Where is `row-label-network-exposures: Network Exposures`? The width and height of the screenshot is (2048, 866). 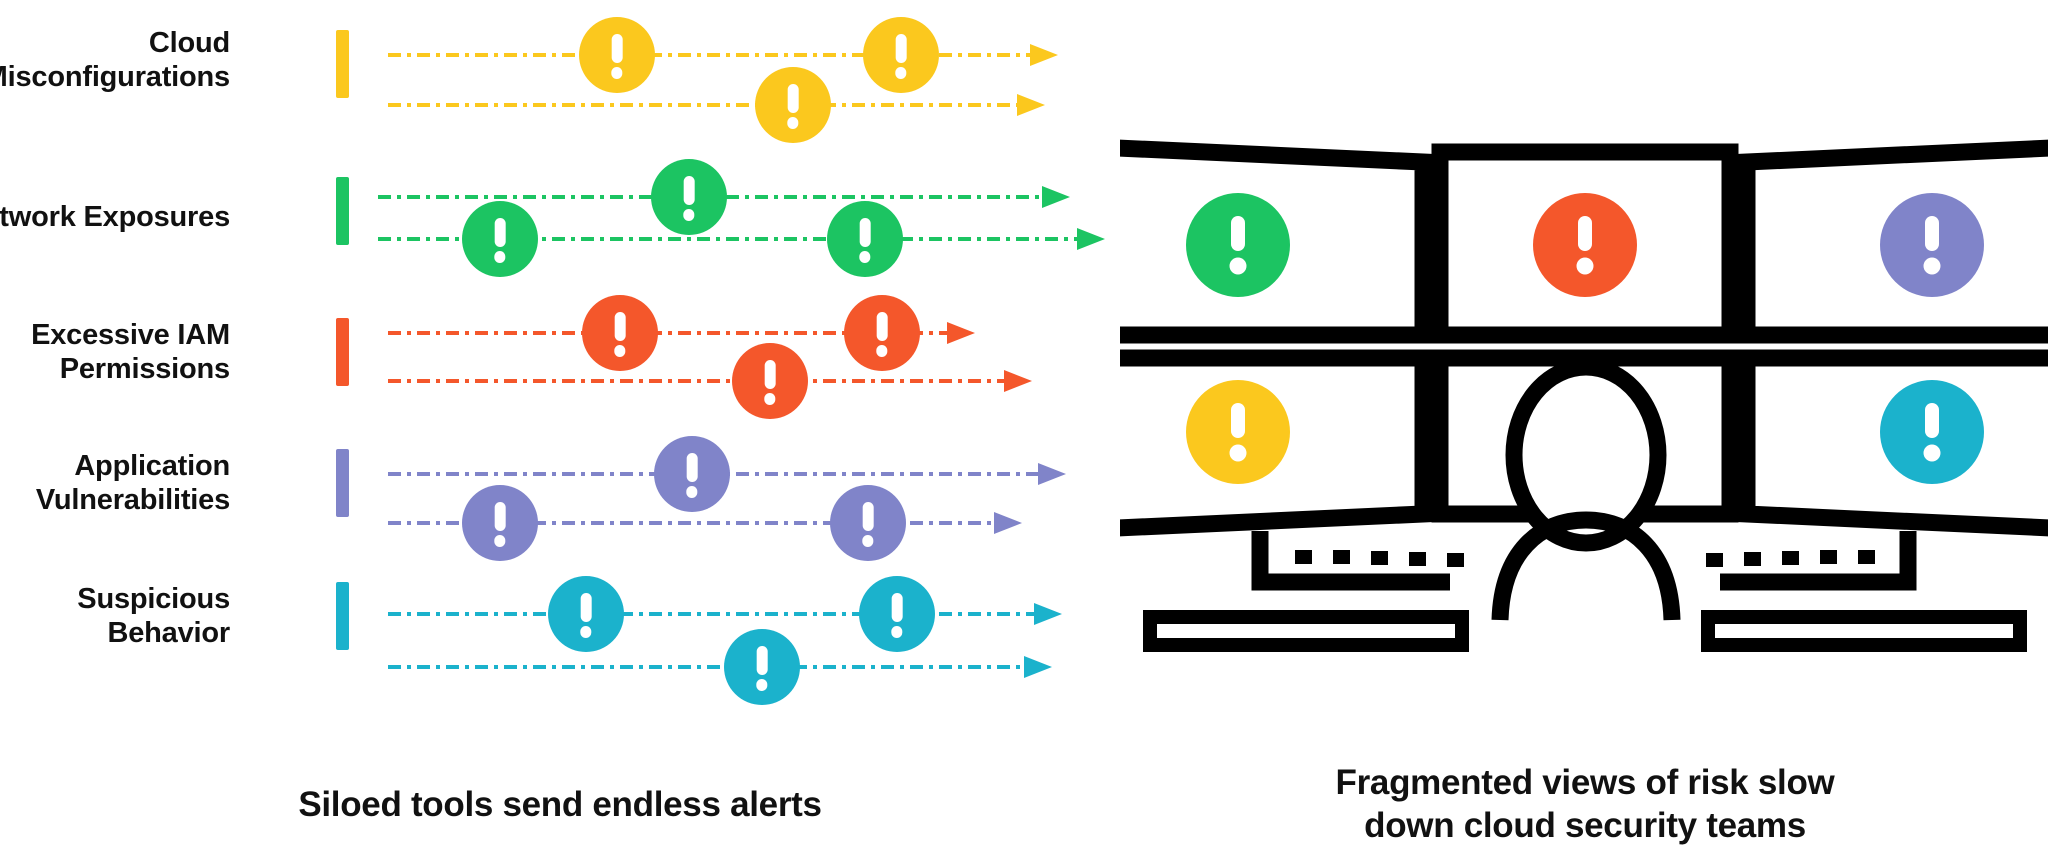 row-label-network-exposures: Network Exposures is located at coordinates (115, 217).